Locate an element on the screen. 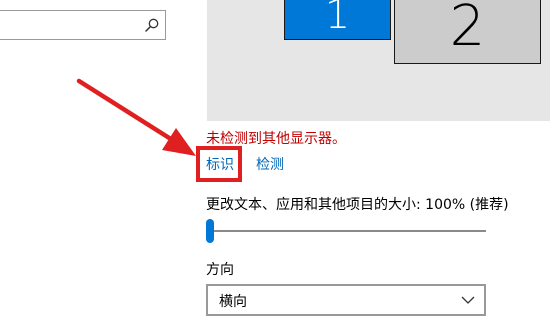 The width and height of the screenshot is (550, 317). no-other-display-message: 未检测到其他显示器。 is located at coordinates (276, 139).